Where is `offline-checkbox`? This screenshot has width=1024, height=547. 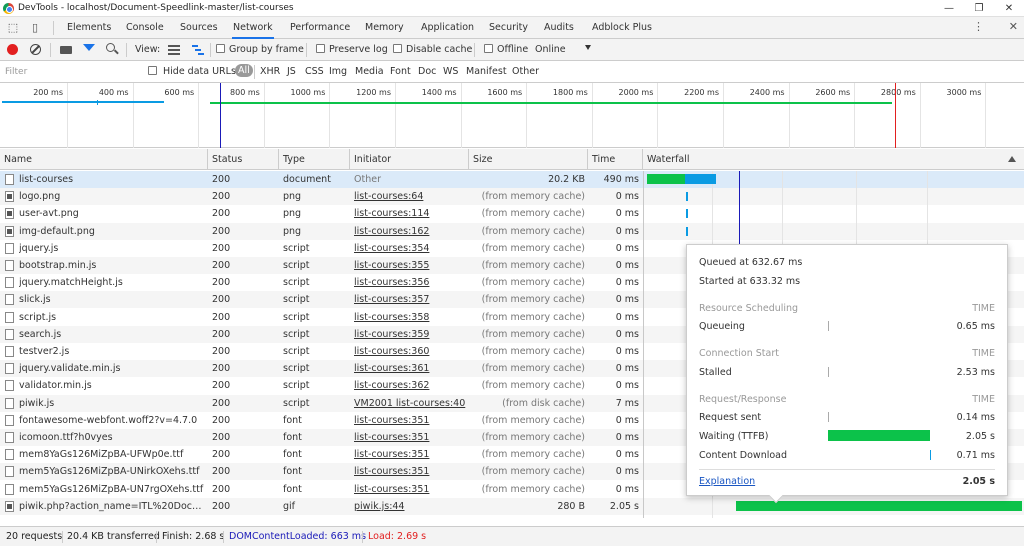
offline-checkbox is located at coordinates (488, 48).